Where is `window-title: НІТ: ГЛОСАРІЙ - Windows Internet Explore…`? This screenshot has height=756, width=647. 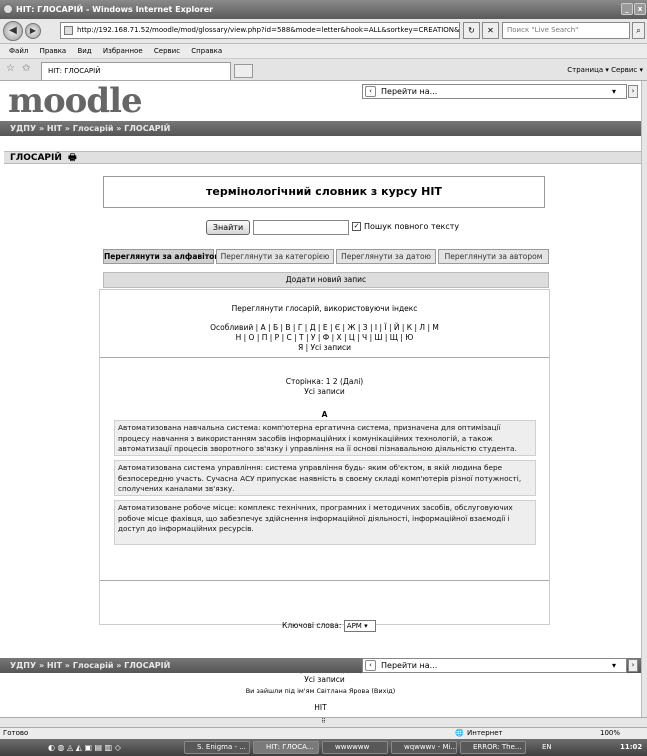 window-title: НІТ: ГЛОСАРІЙ - Windows Internet Explore… is located at coordinates (115, 9).